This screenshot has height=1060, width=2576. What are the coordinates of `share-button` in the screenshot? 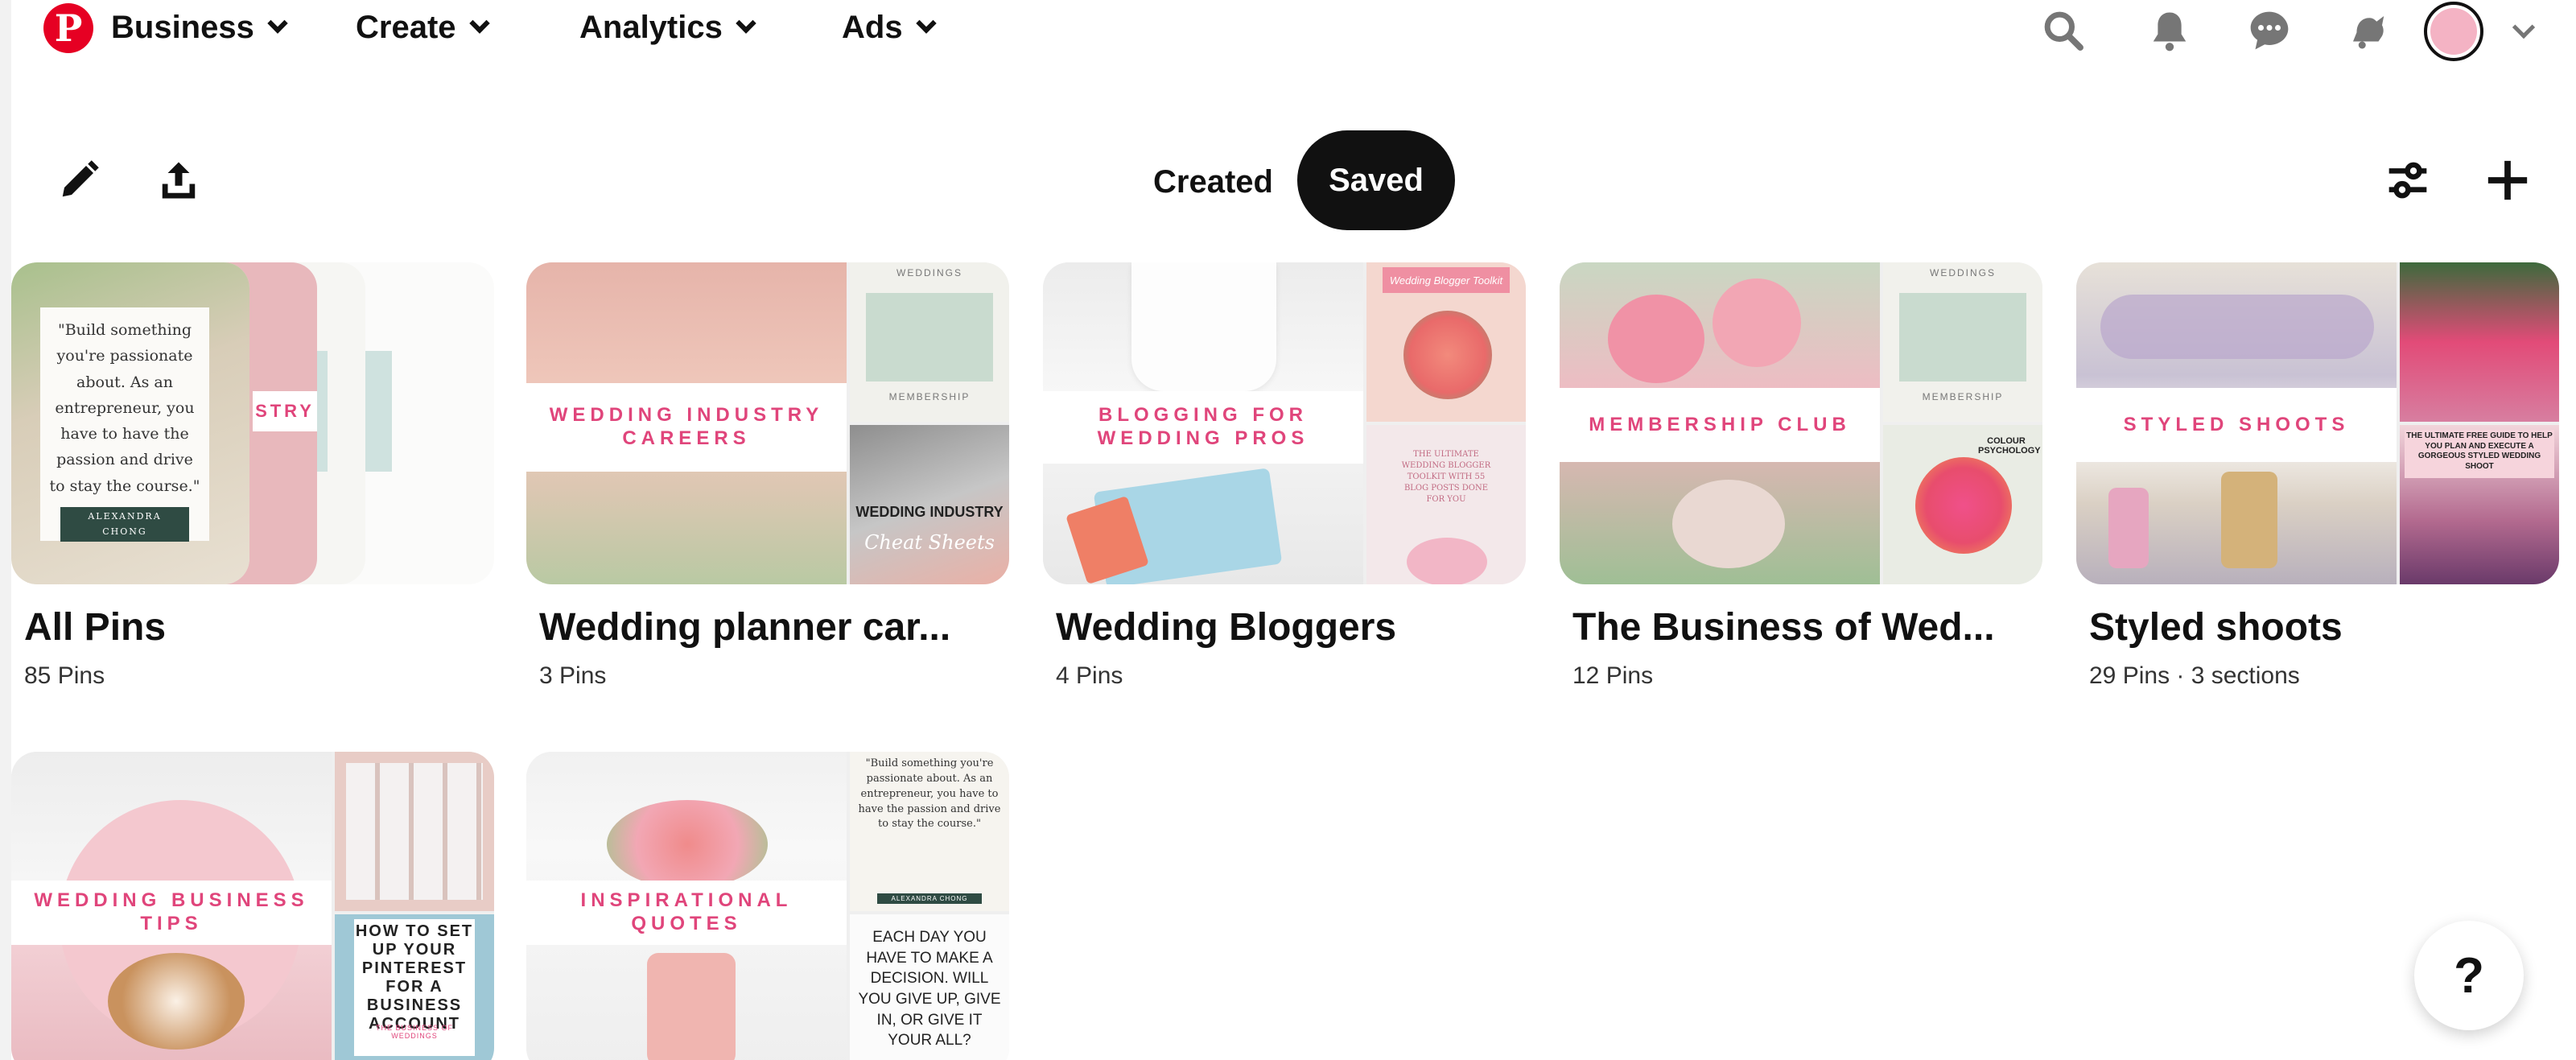 It's located at (178, 180).